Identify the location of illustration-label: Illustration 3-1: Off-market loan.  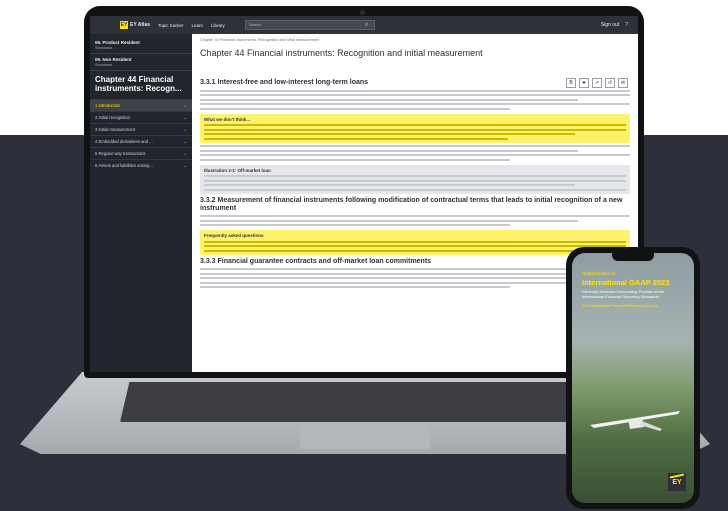
(237, 170).